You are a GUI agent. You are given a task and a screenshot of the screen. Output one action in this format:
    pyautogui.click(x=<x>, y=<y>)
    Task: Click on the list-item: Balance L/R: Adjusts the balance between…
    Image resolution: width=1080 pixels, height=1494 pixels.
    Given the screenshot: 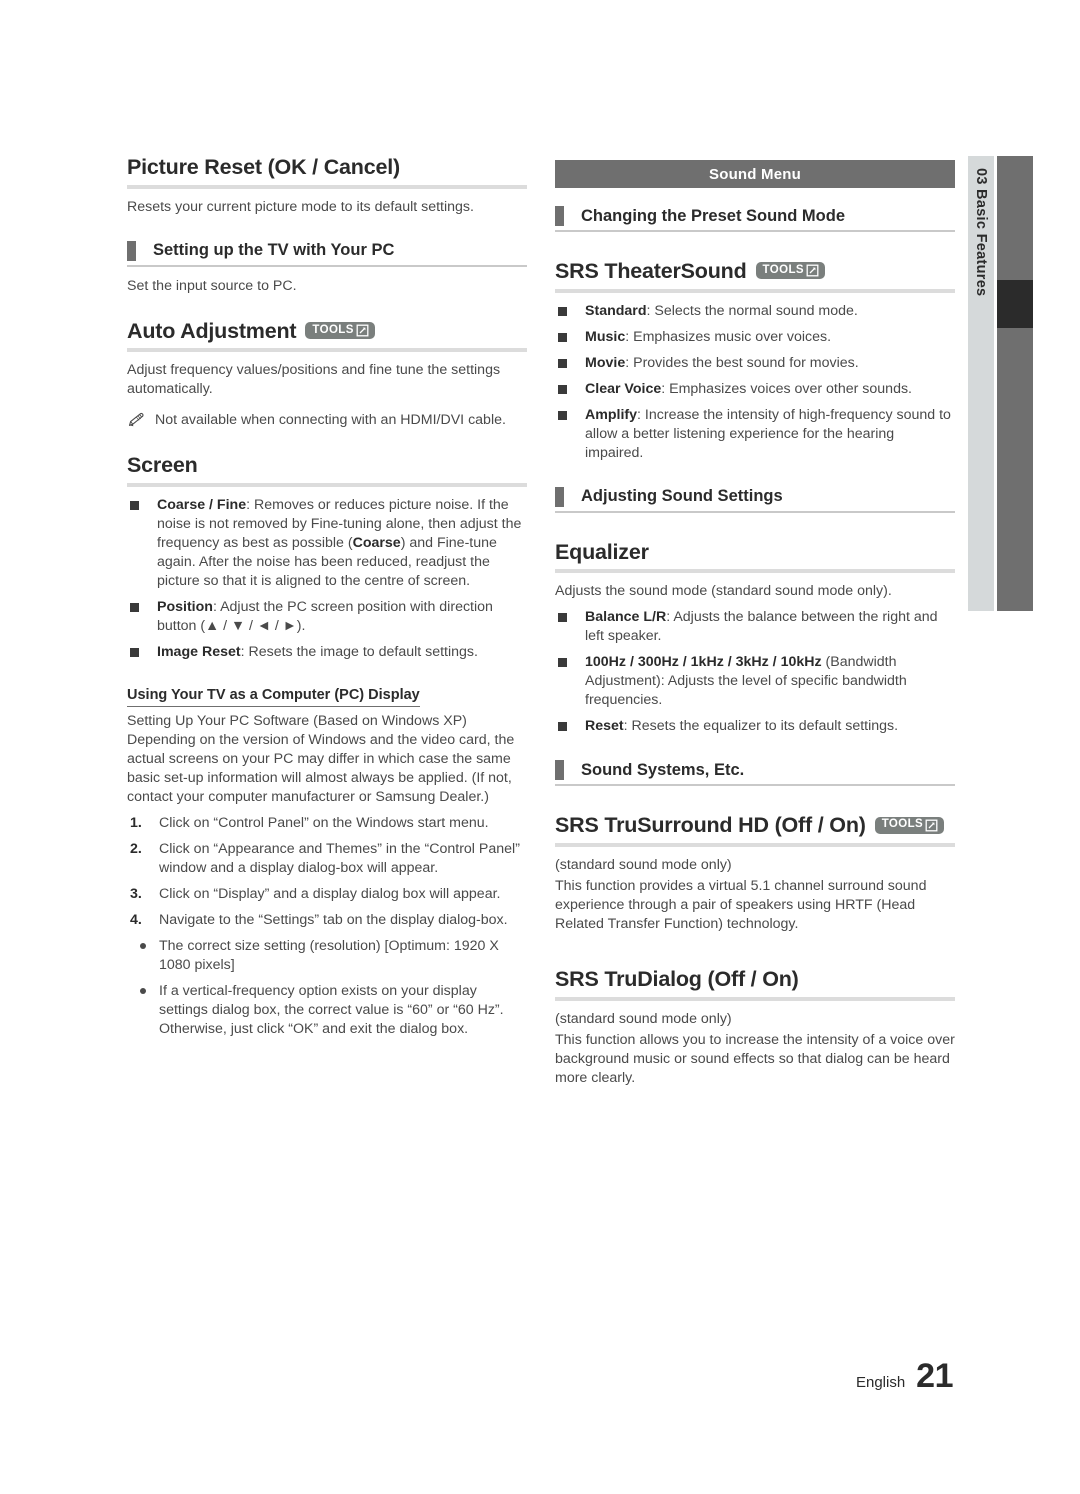 What is the action you would take?
    pyautogui.click(x=755, y=627)
    